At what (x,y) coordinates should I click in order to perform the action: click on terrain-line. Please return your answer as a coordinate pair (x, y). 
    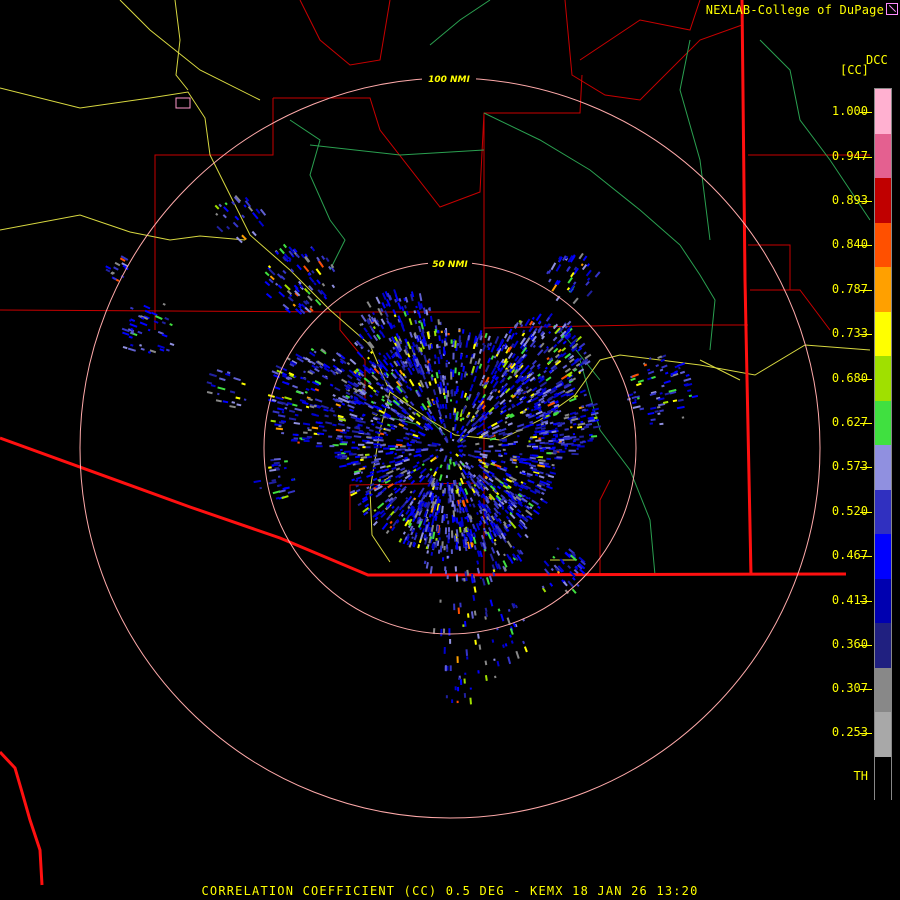
    Looking at the image, I should click on (460, 23).